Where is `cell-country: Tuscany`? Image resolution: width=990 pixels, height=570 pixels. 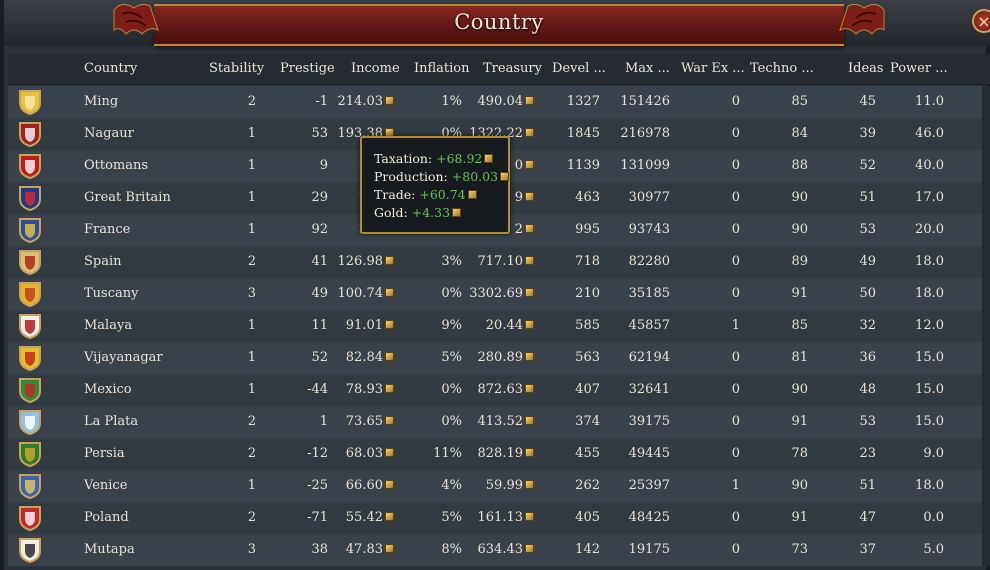 cell-country: Tuscany is located at coordinates (111, 293).